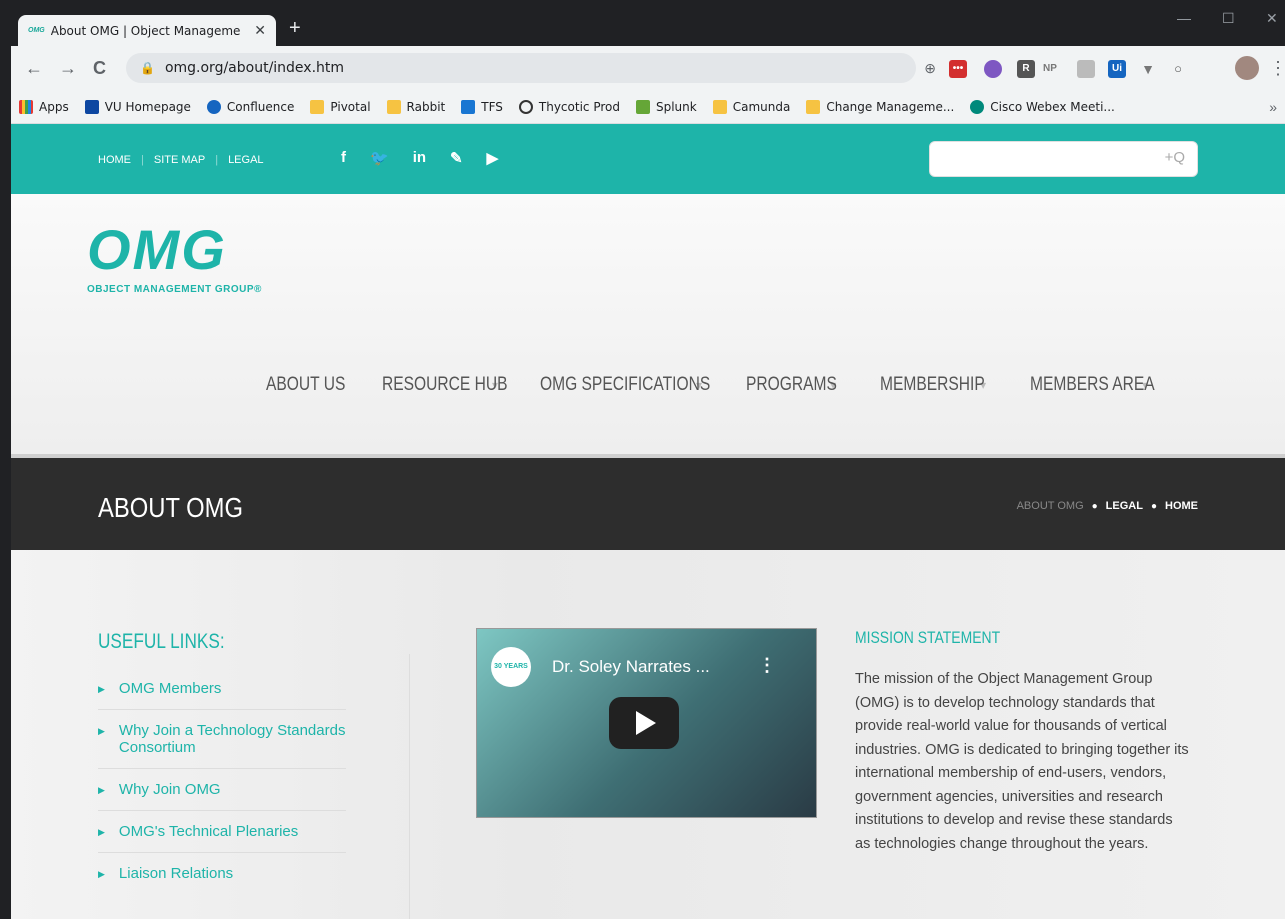 The height and width of the screenshot is (919, 1285). Describe the element at coordinates (993, 69) in the screenshot. I see `extension-icon` at that location.